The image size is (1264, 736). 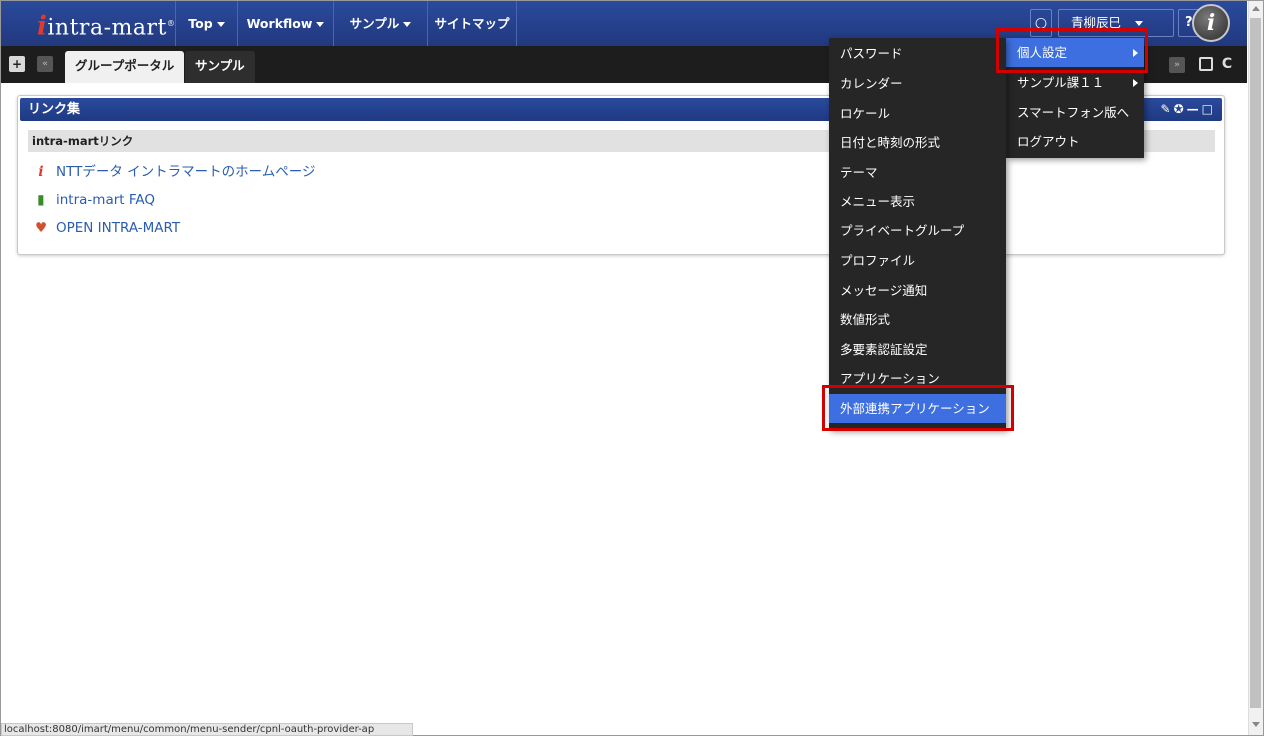 What do you see at coordinates (186, 172) in the screenshot?
I see `link-label: NTTデータ イントラマートのホームページ` at bounding box center [186, 172].